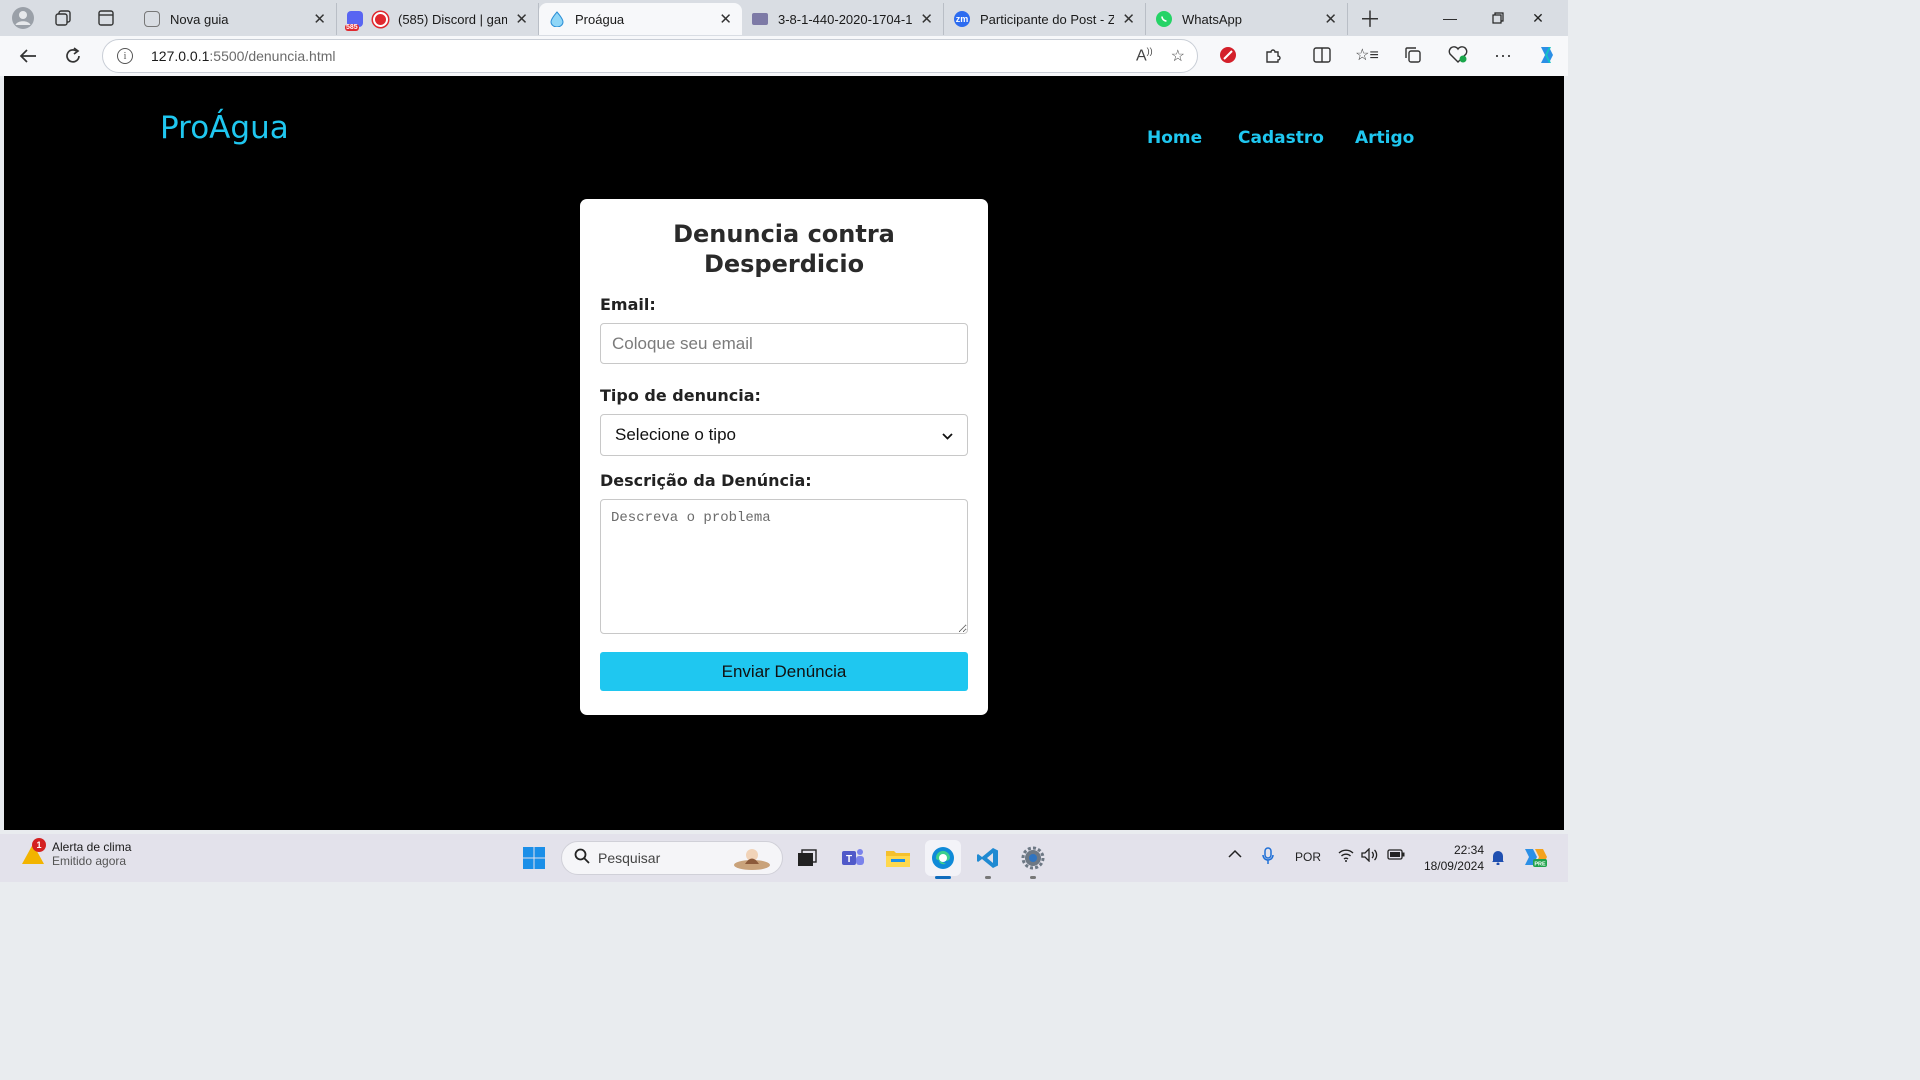 The height and width of the screenshot is (1080, 1920). I want to click on document-icon, so click(760, 19).